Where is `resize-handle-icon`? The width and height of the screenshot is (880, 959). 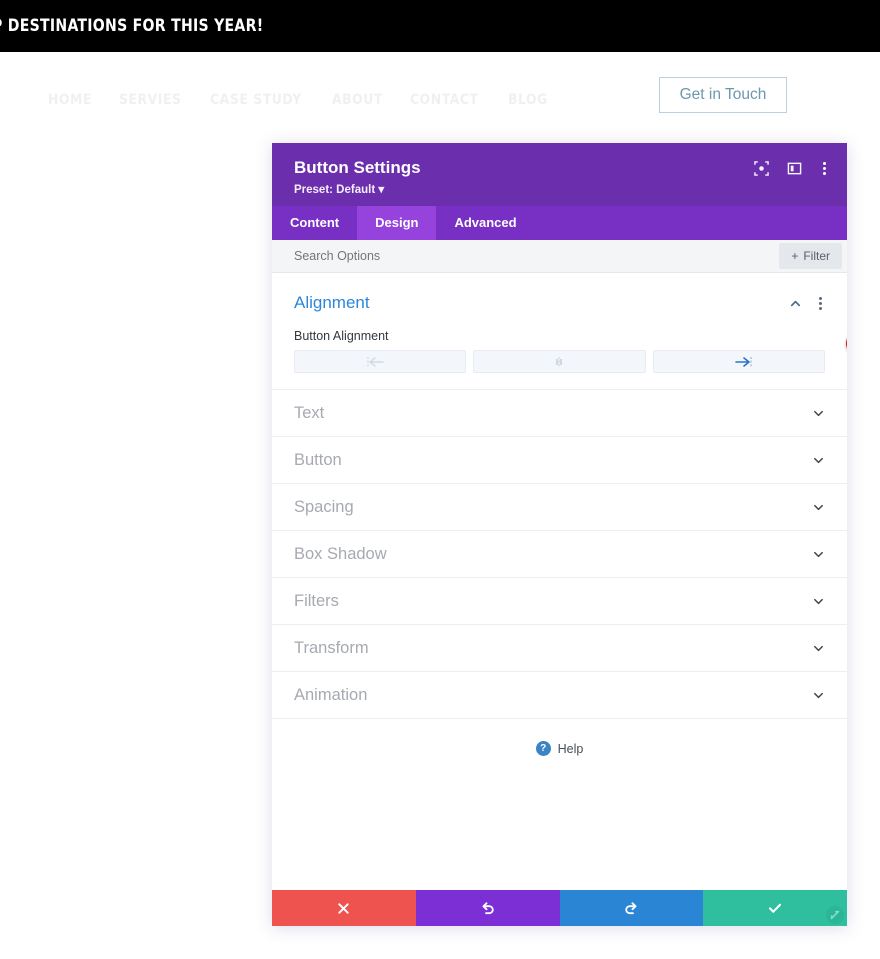
resize-handle-icon is located at coordinates (835, 915).